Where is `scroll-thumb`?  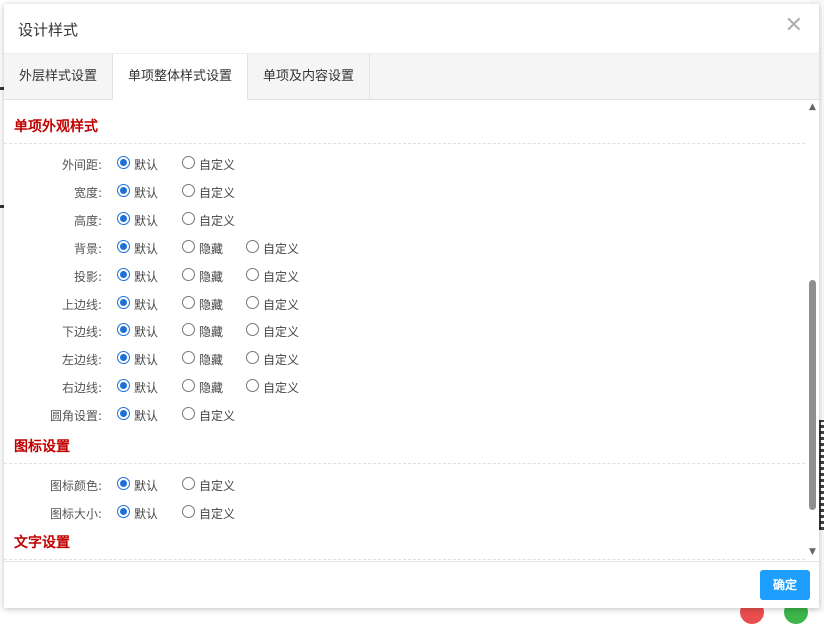
scroll-thumb is located at coordinates (812, 395).